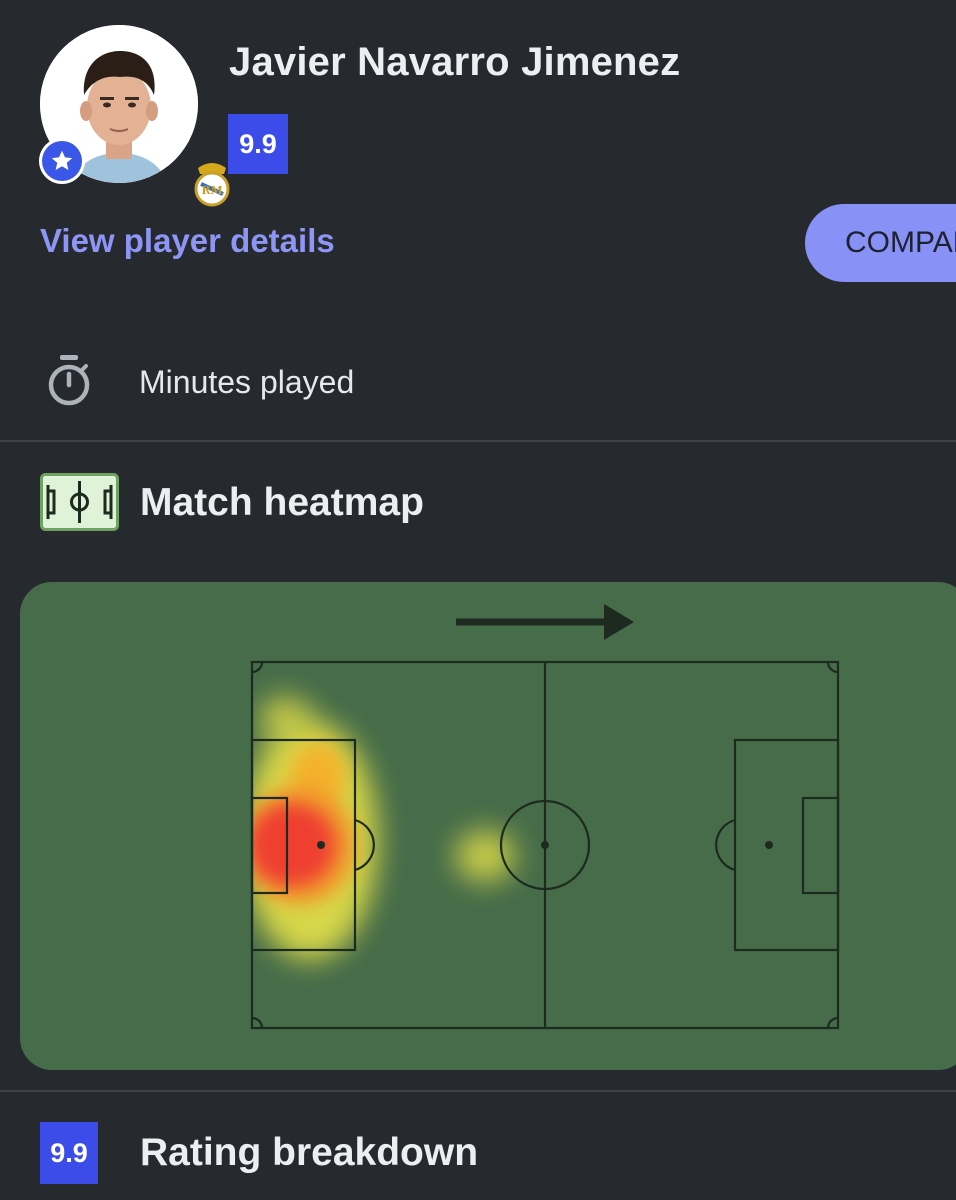  What do you see at coordinates (309, 1153) in the screenshot?
I see `rating-breakdown-title: Rating breakdown` at bounding box center [309, 1153].